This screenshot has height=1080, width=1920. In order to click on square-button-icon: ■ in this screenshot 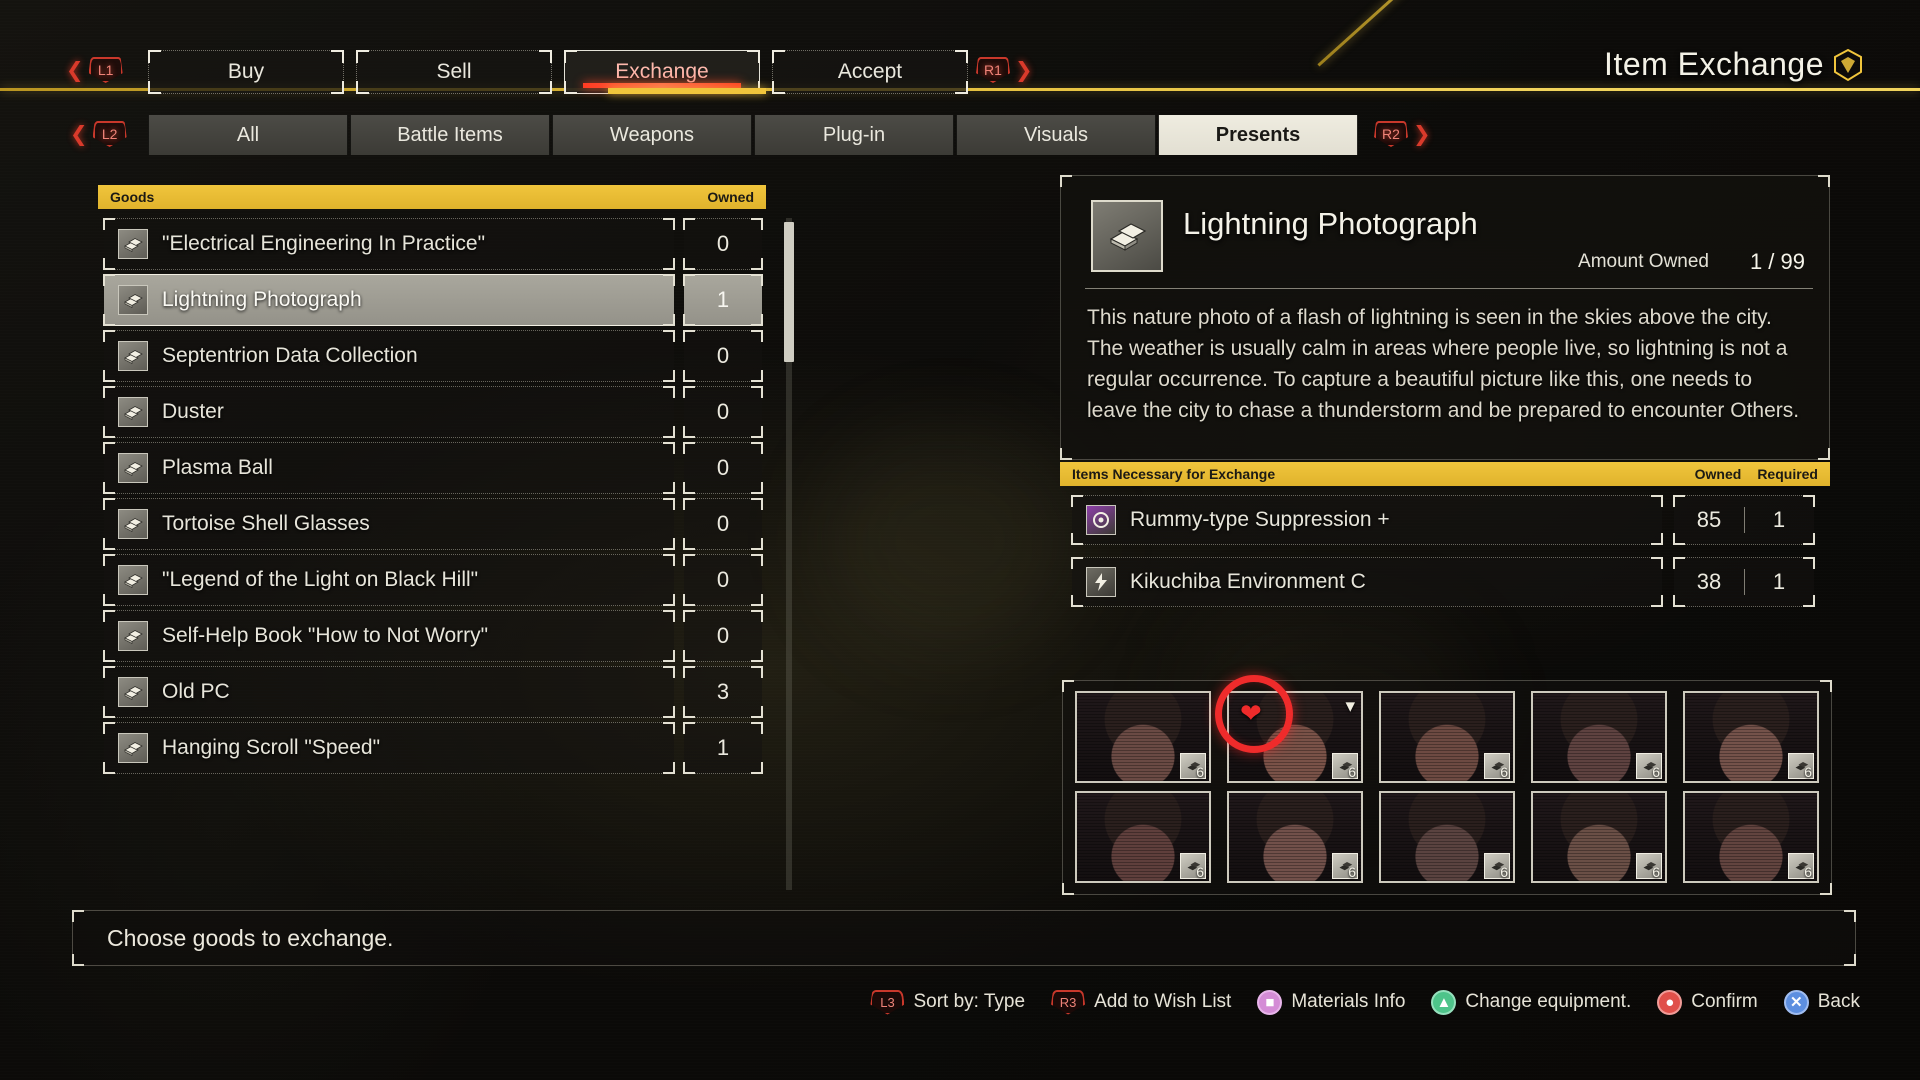, I will do `click(1270, 1002)`.